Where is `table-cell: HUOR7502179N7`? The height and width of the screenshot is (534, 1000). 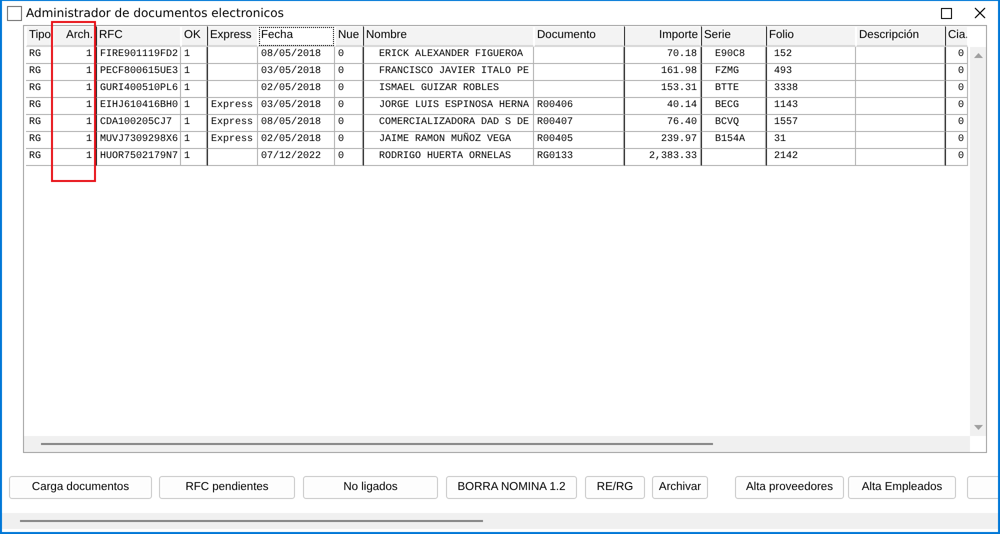
table-cell: HUOR7502179N7 is located at coordinates (138, 157).